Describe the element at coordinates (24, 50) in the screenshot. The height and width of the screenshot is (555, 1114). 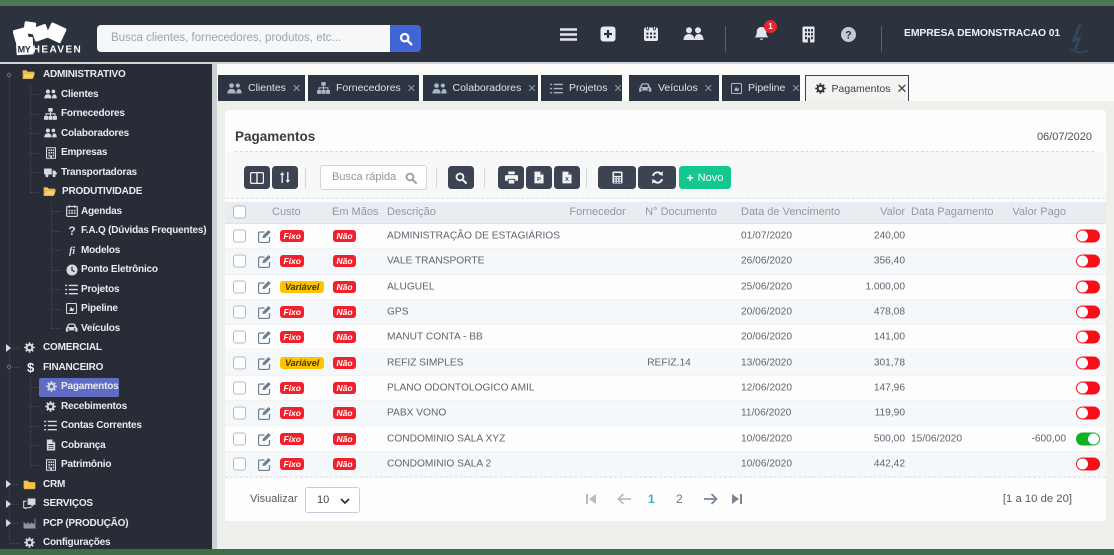
I see `svg-text: MY` at that location.